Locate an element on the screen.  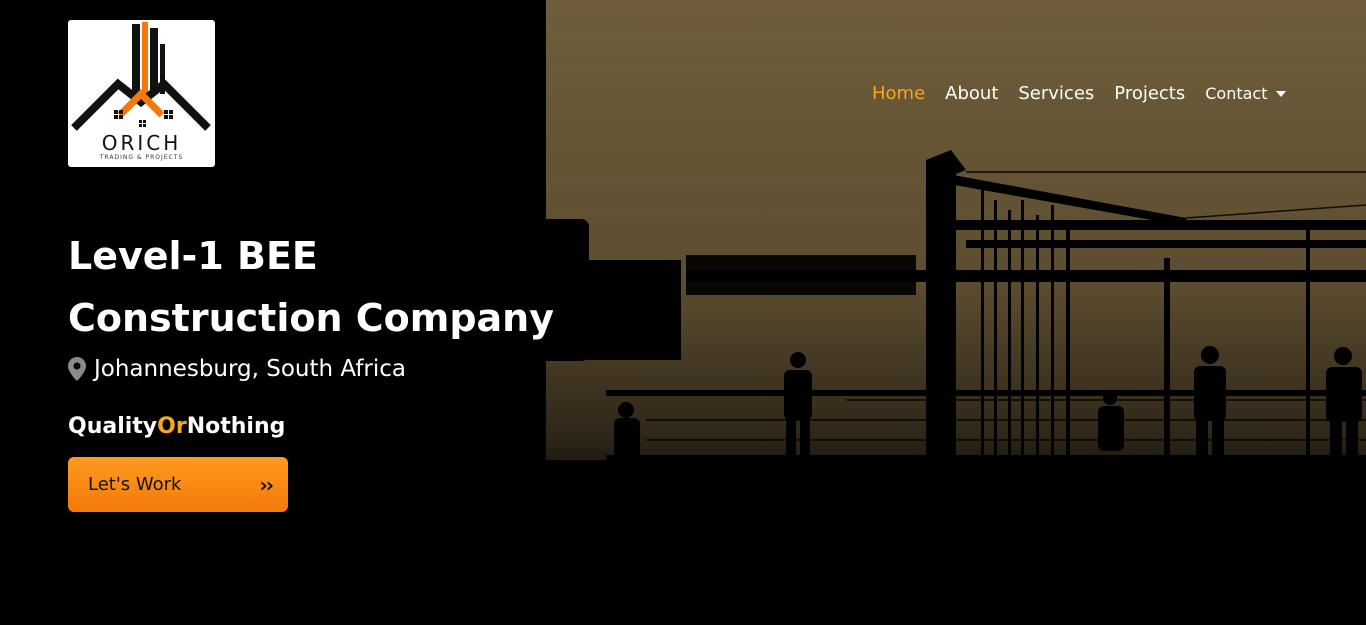
cta-label: Let's Work is located at coordinates (135, 484).